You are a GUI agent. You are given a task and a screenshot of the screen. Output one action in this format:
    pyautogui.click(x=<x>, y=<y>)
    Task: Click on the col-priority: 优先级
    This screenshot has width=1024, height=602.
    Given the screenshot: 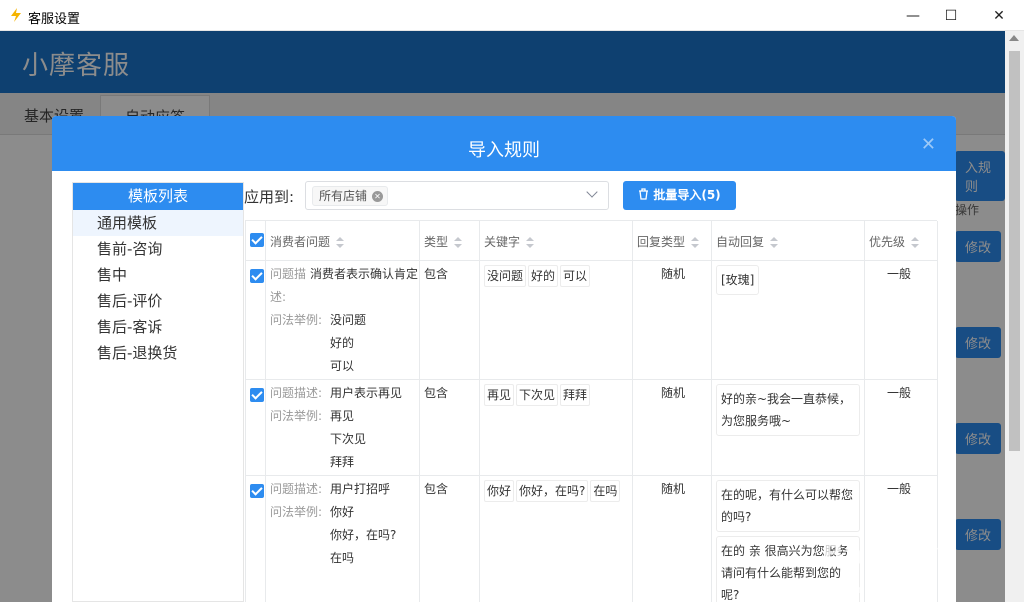 What is the action you would take?
    pyautogui.click(x=901, y=240)
    